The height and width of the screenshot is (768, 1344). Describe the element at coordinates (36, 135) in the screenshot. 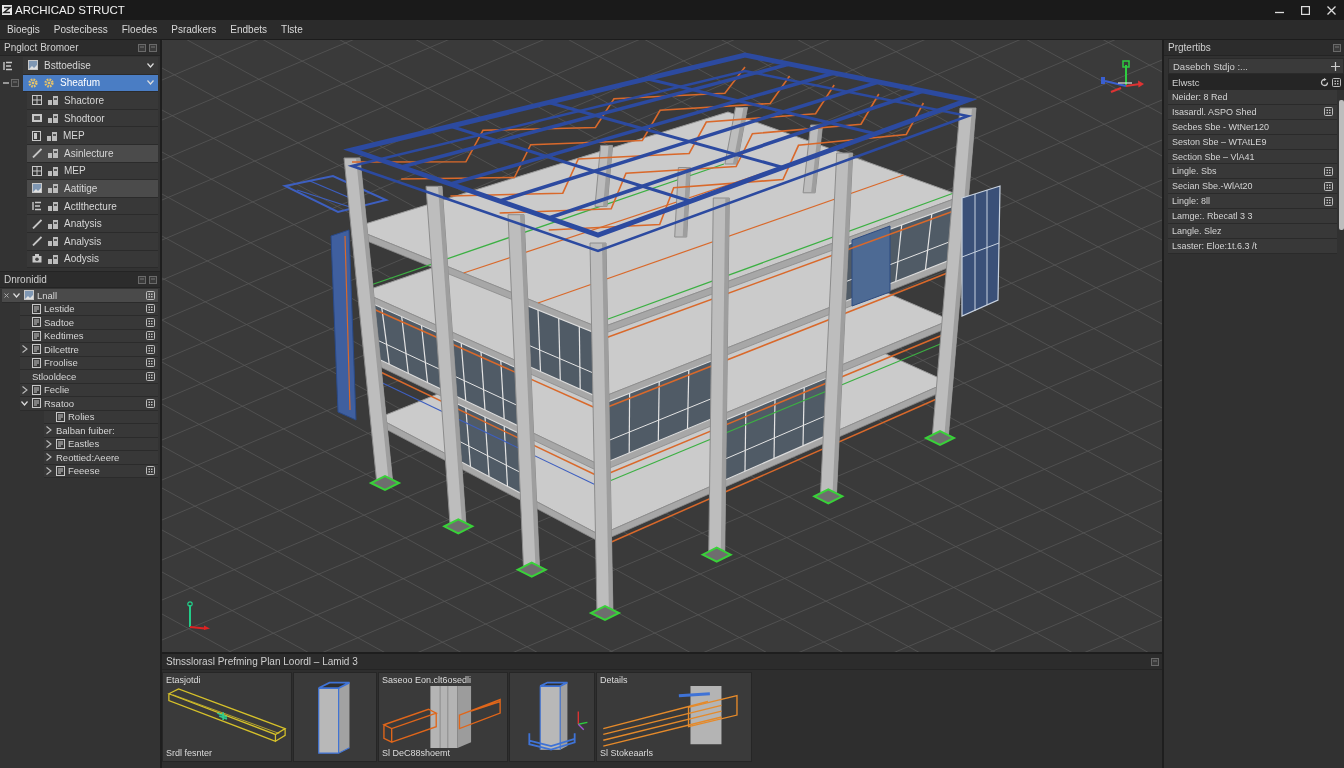

I see `door-icon` at that location.